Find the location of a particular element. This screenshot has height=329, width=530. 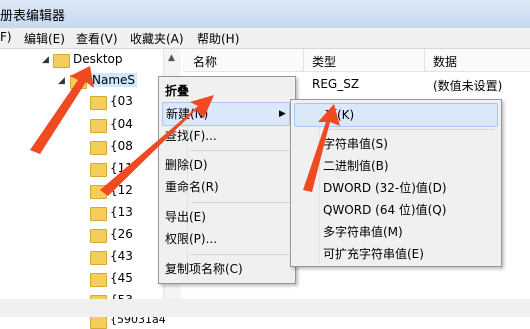

menu-item-export: 导出(E) is located at coordinates (226, 217).